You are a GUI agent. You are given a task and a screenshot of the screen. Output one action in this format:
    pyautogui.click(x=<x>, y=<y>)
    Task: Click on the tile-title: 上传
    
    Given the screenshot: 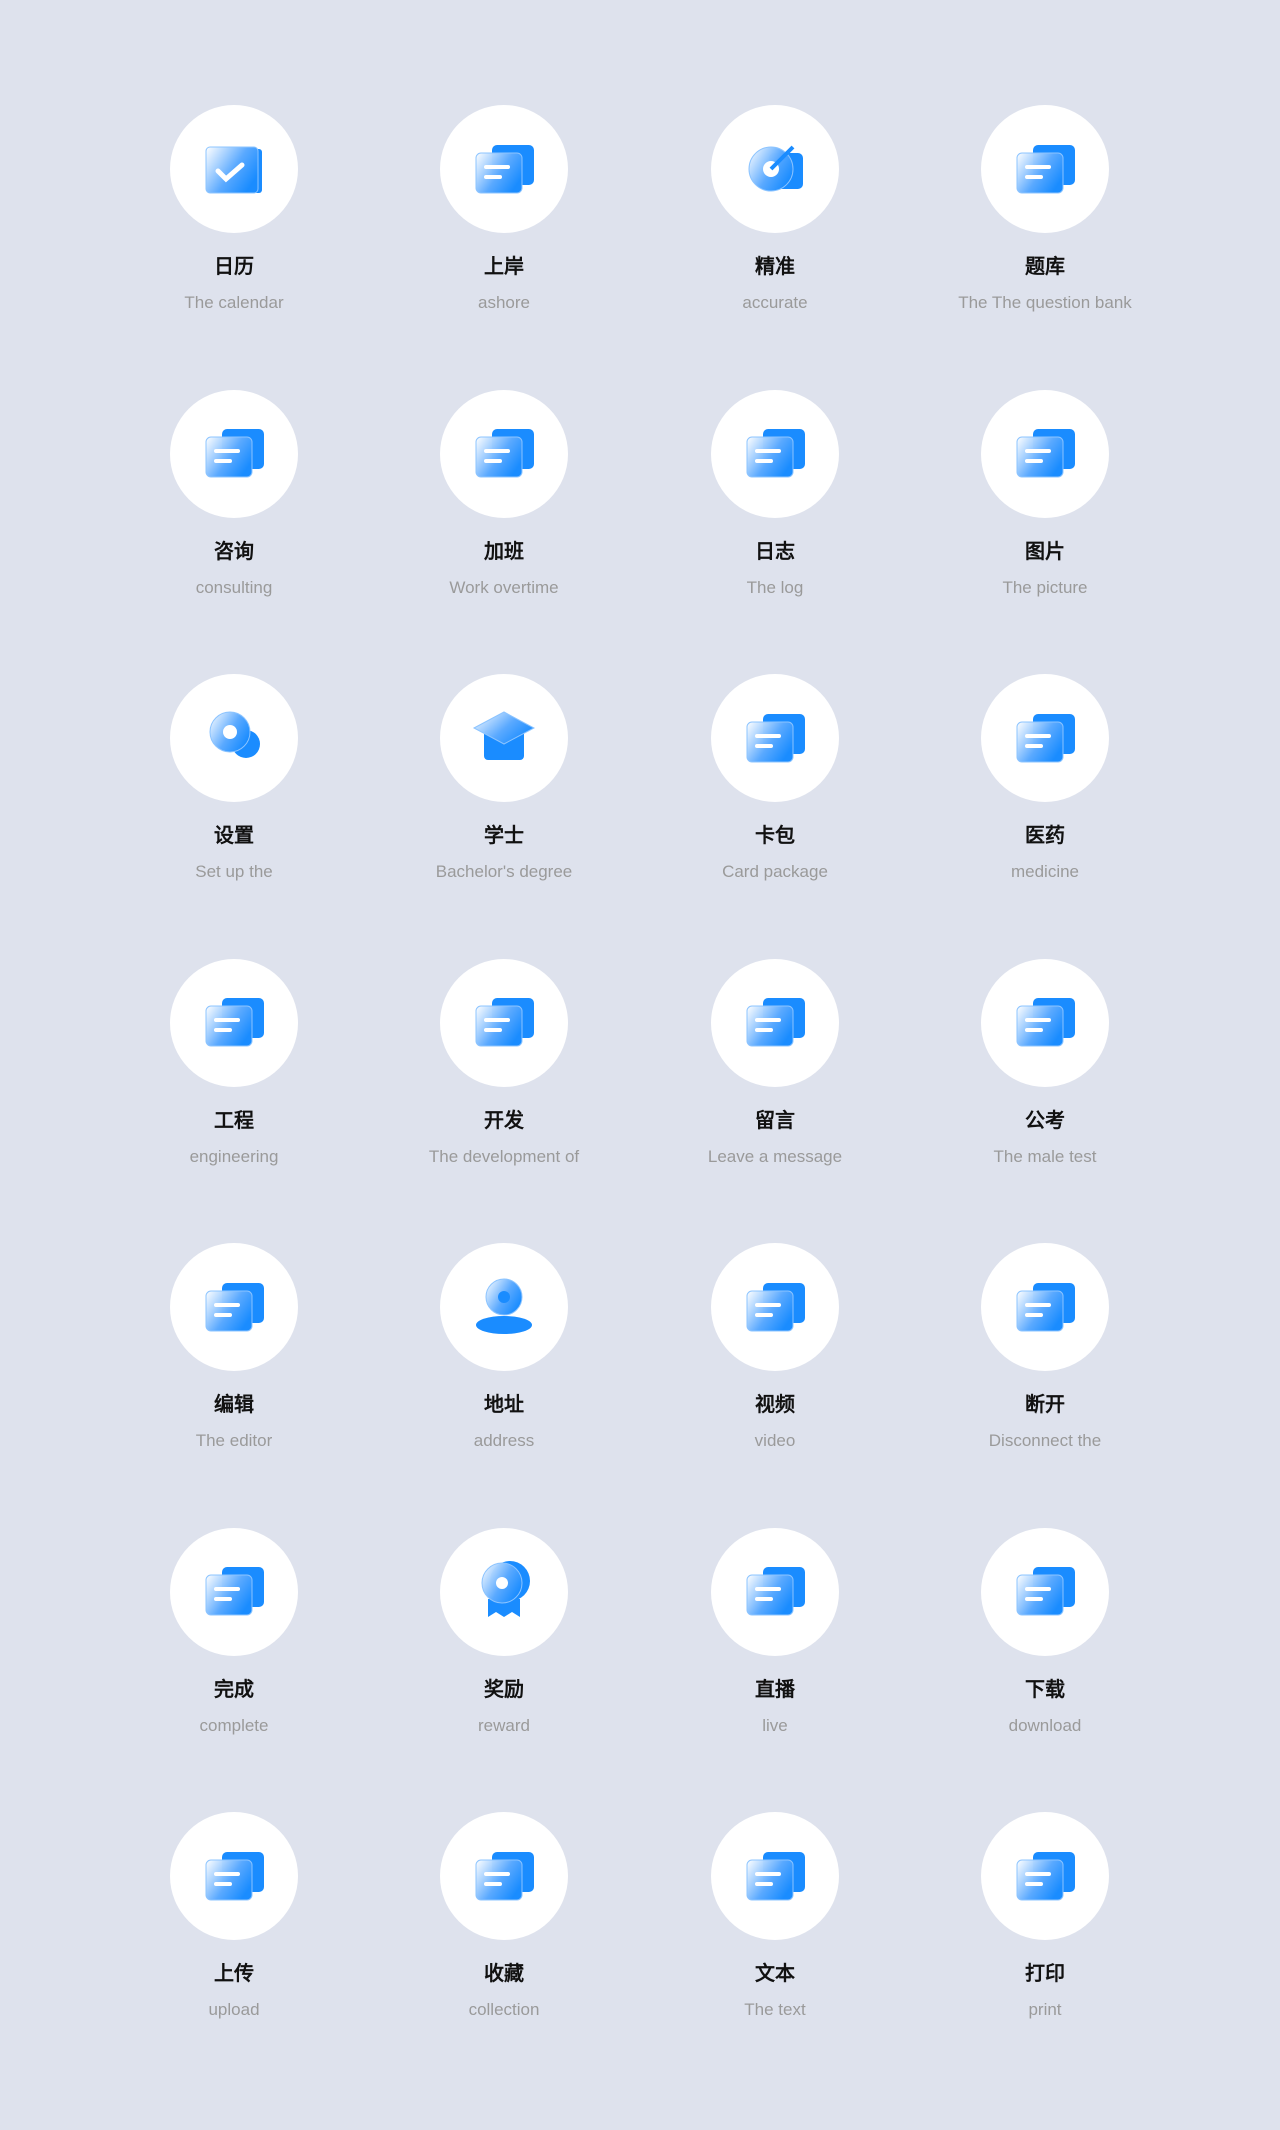 What is the action you would take?
    pyautogui.click(x=234, y=1973)
    